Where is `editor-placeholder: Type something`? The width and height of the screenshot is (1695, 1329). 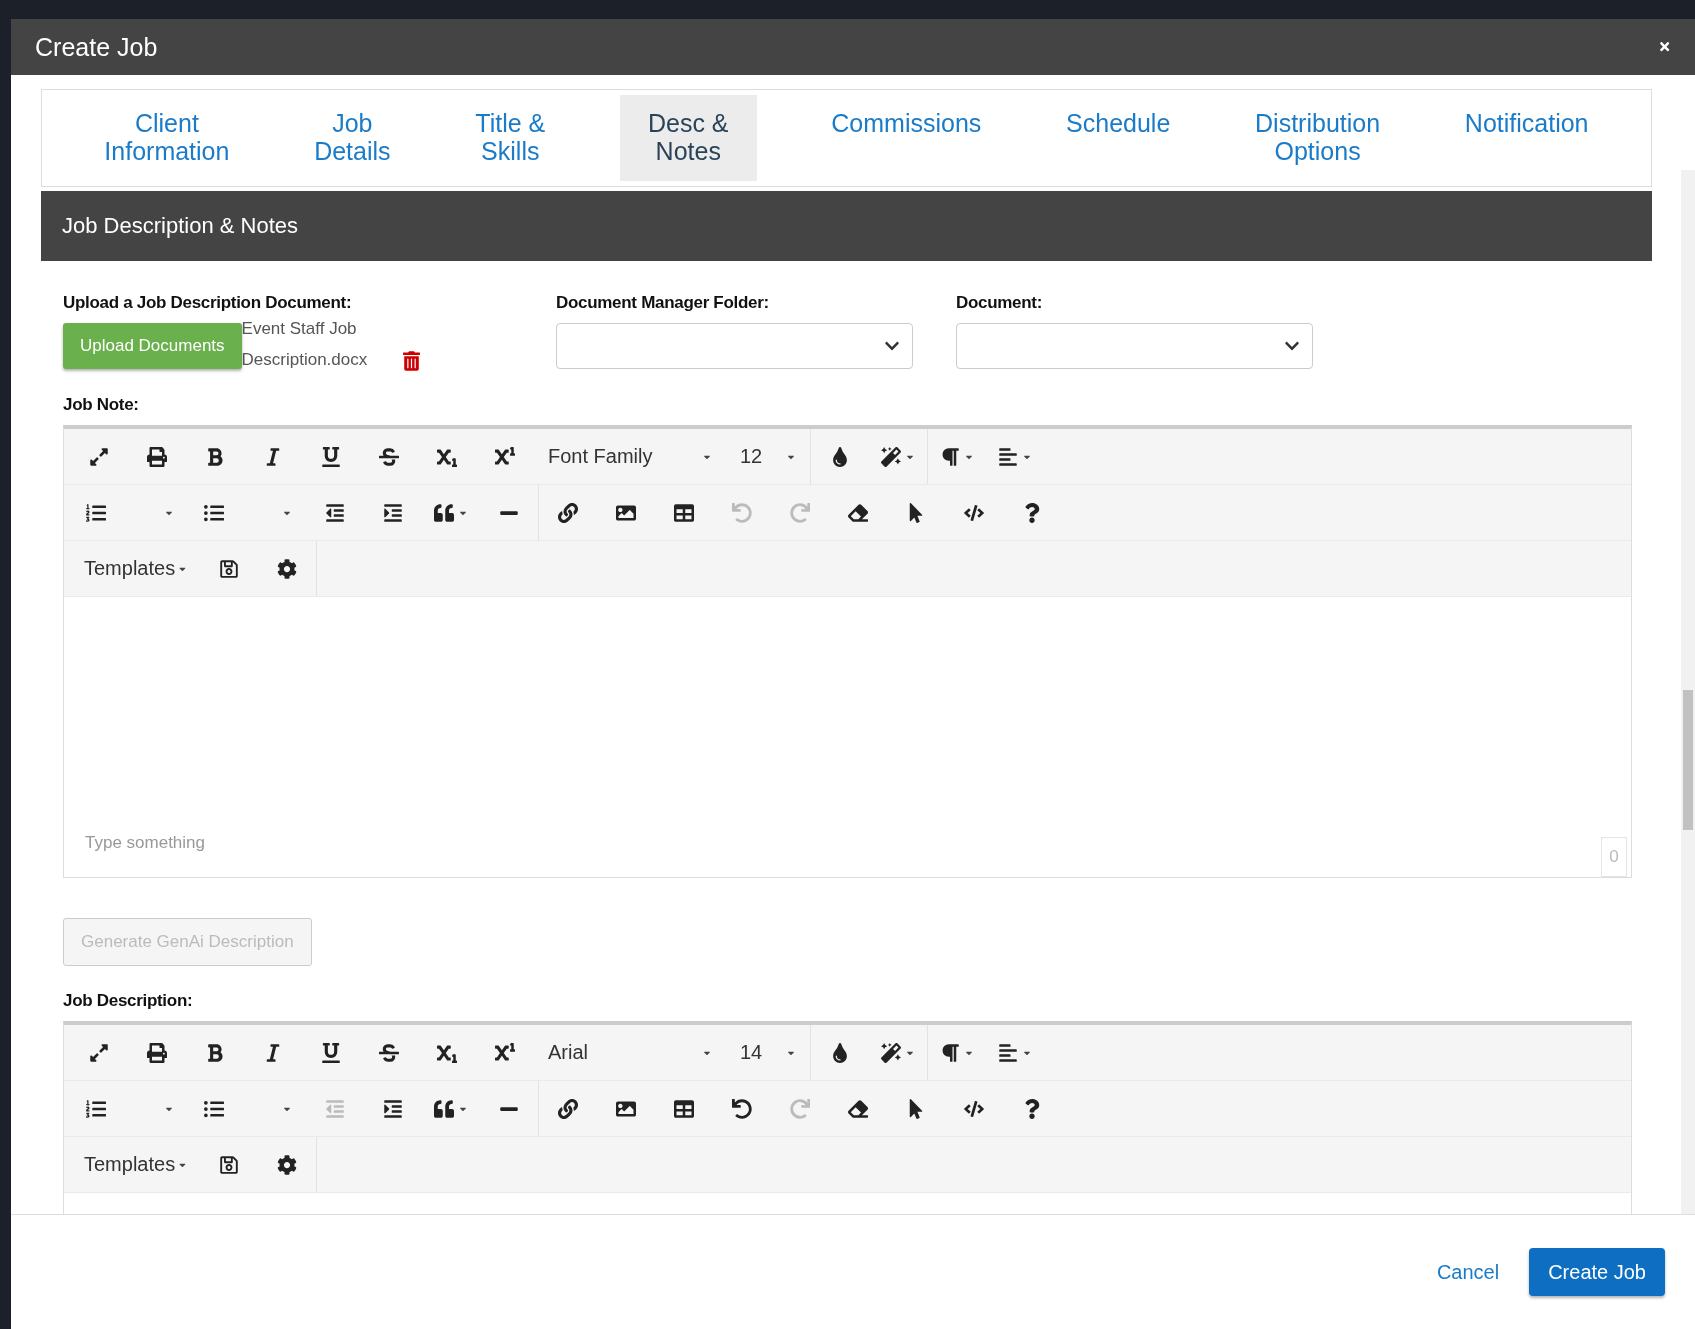 editor-placeholder: Type something is located at coordinates (145, 843).